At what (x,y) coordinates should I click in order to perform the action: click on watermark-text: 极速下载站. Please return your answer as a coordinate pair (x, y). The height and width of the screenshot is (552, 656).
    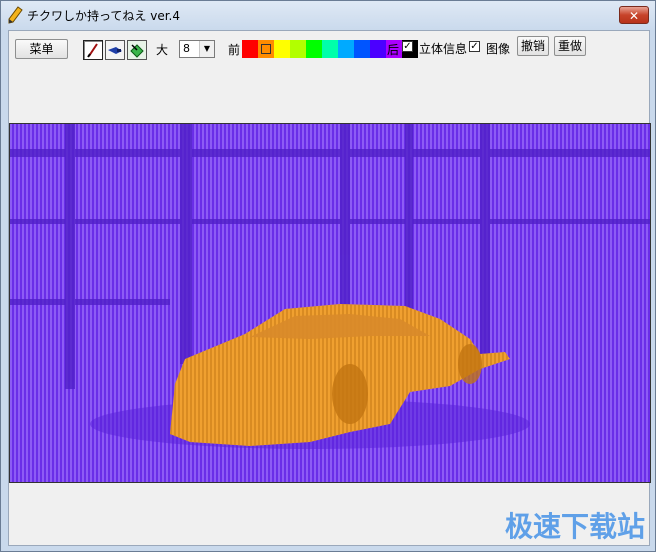
    Looking at the image, I should click on (574, 526).